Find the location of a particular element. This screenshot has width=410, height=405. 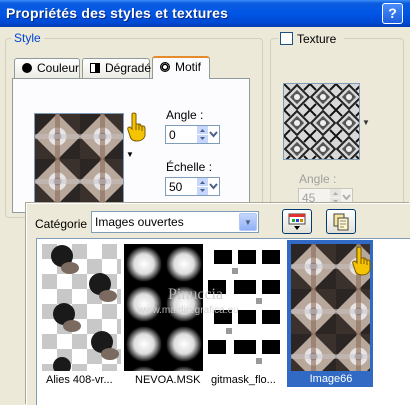

texture-checkbox is located at coordinates (286, 38).